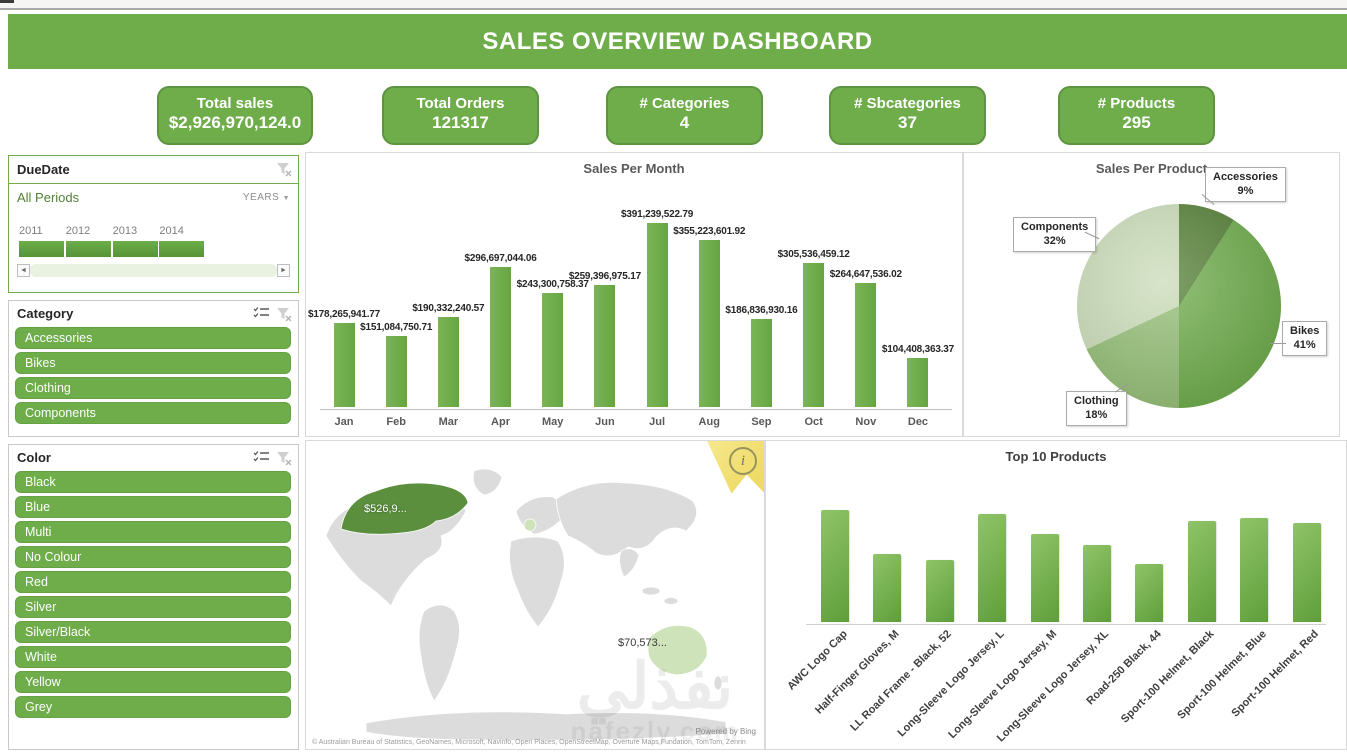  What do you see at coordinates (866, 422) in the screenshot?
I see `month-tick-nov: Nov` at bounding box center [866, 422].